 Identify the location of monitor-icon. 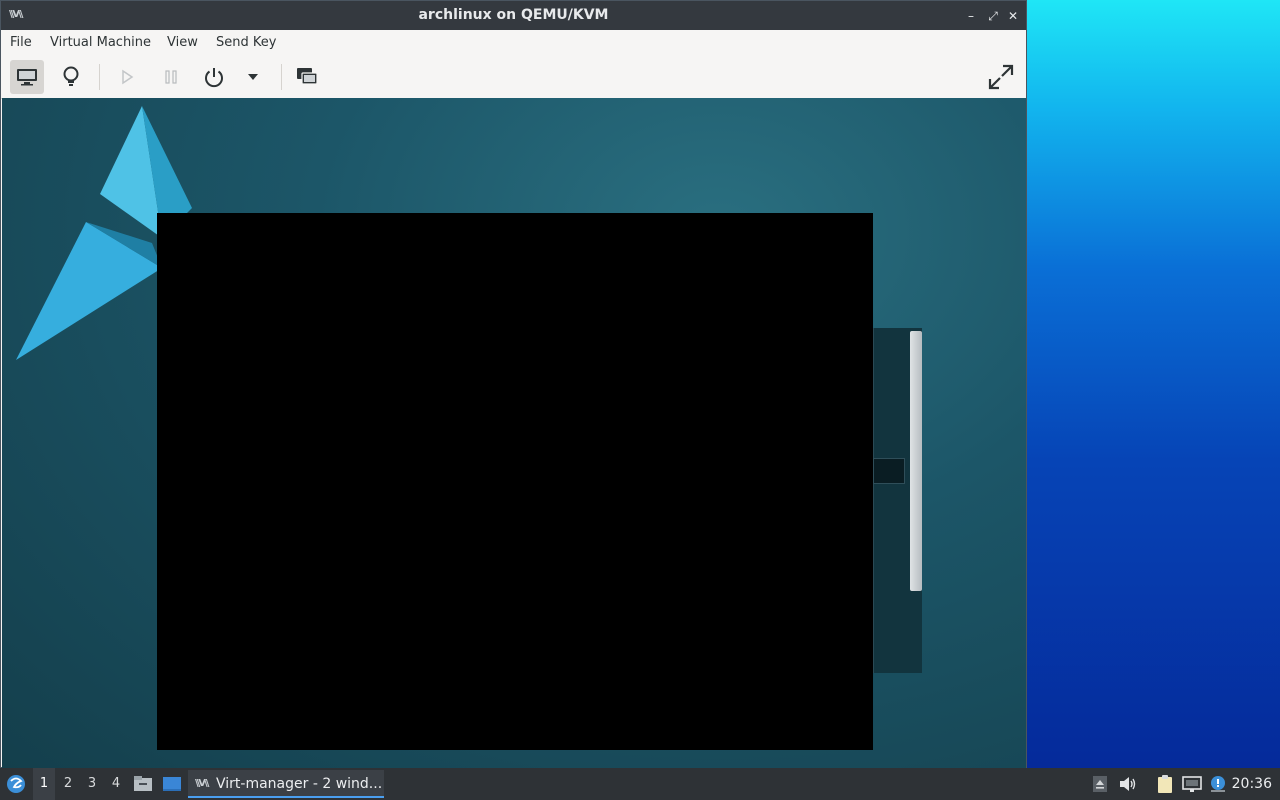
(27, 77).